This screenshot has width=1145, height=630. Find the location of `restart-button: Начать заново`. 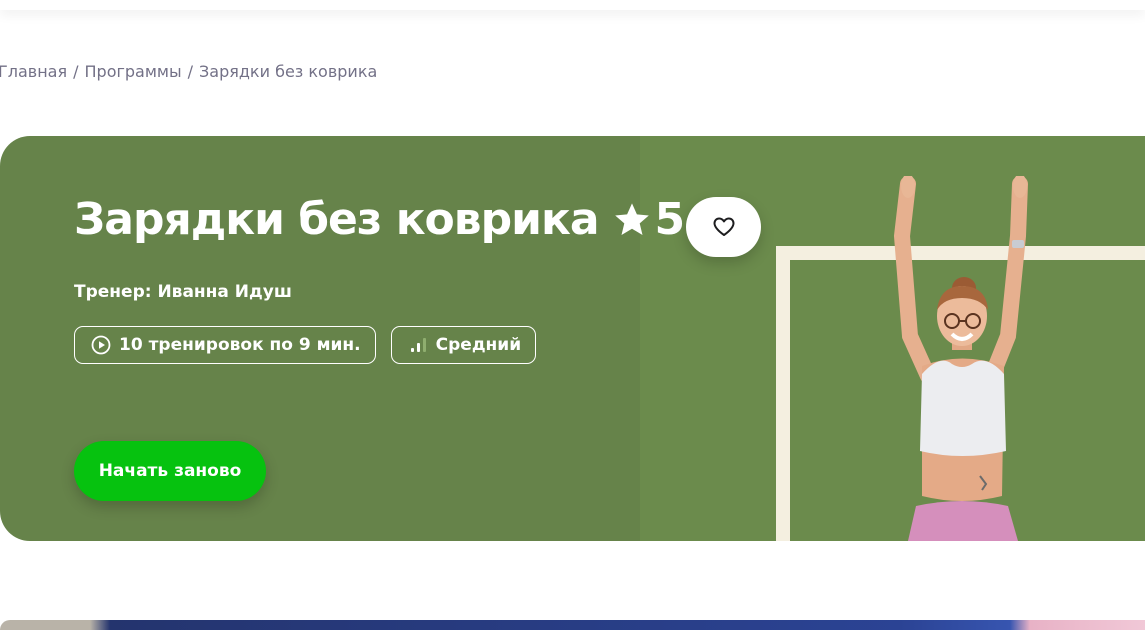

restart-button: Начать заново is located at coordinates (170, 471).